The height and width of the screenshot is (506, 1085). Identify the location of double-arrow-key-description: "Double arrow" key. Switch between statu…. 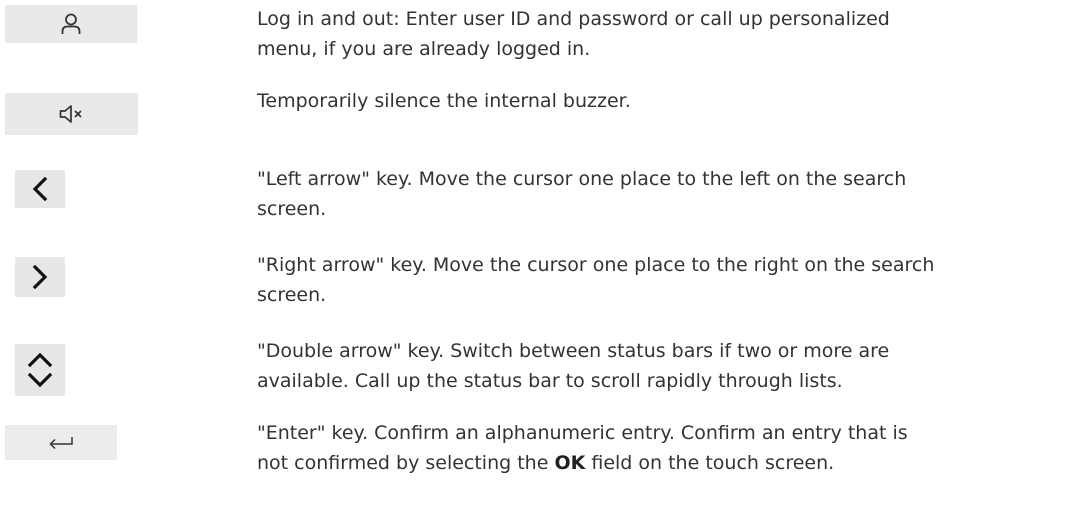
(671, 366).